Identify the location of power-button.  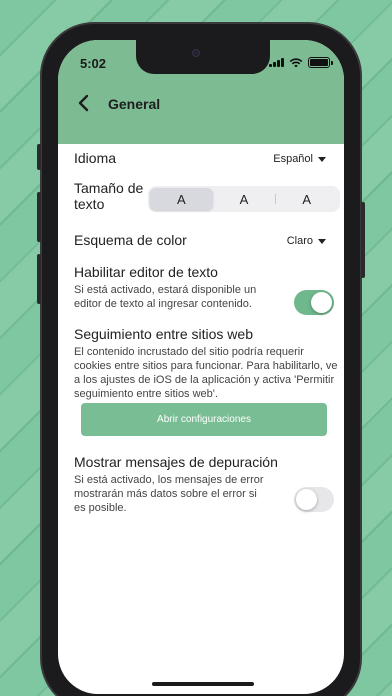
(363, 240).